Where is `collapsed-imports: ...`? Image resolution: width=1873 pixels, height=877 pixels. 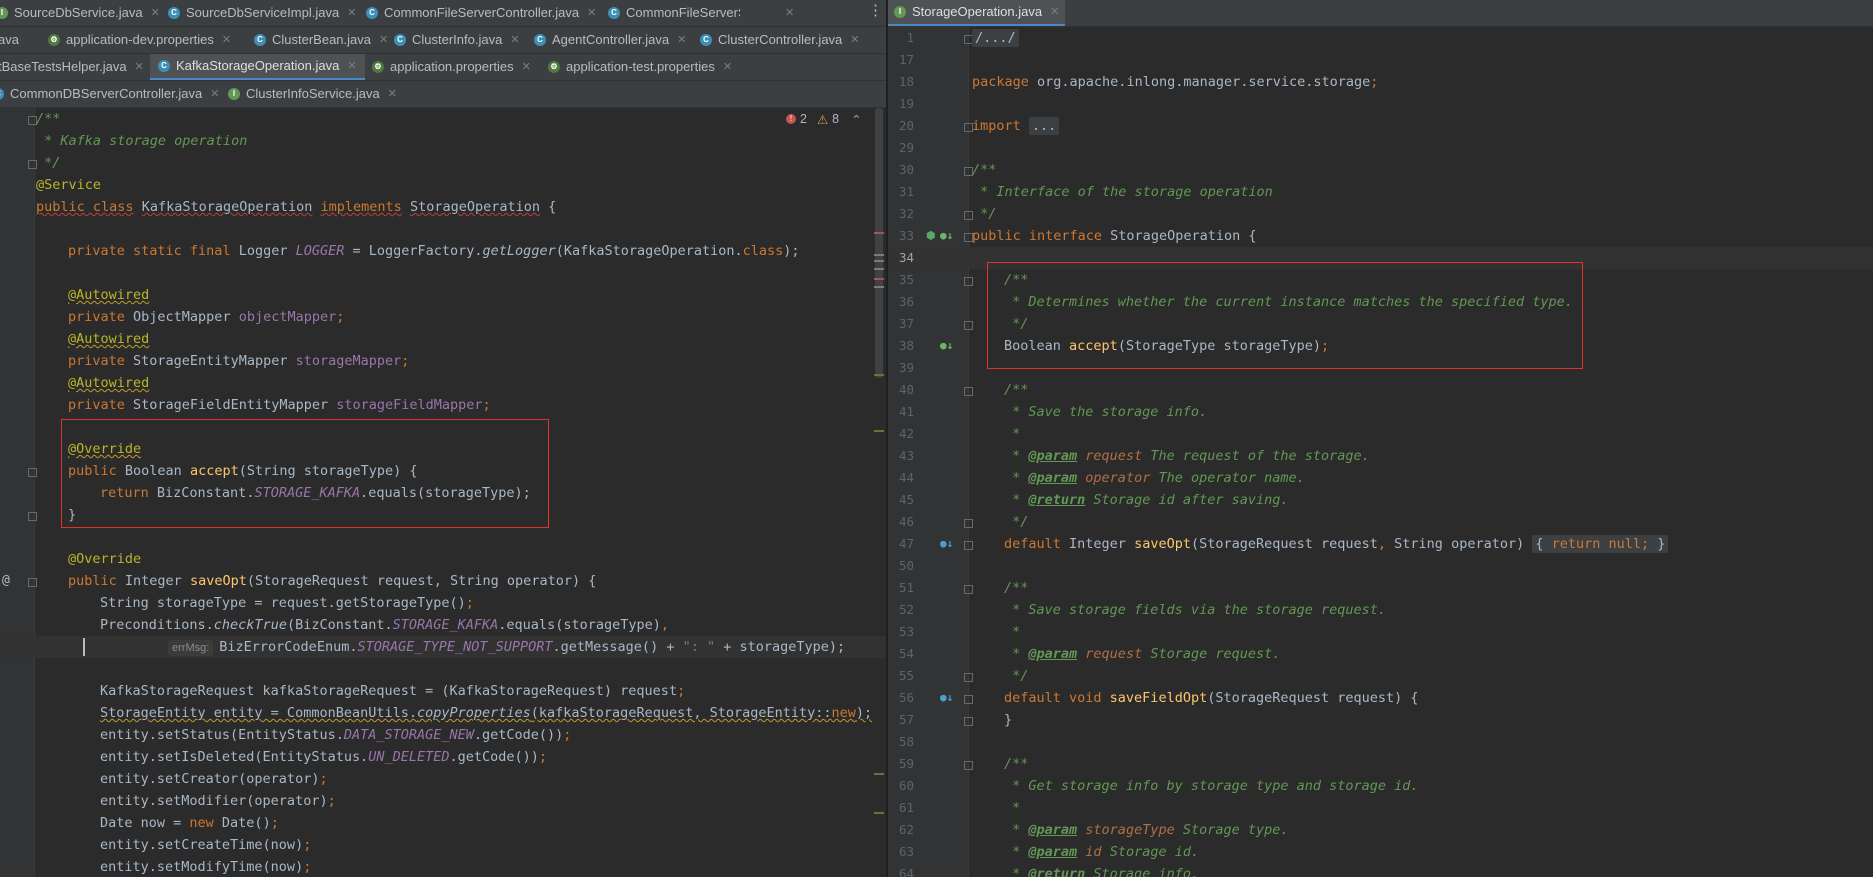
collapsed-imports: ... is located at coordinates (1044, 126).